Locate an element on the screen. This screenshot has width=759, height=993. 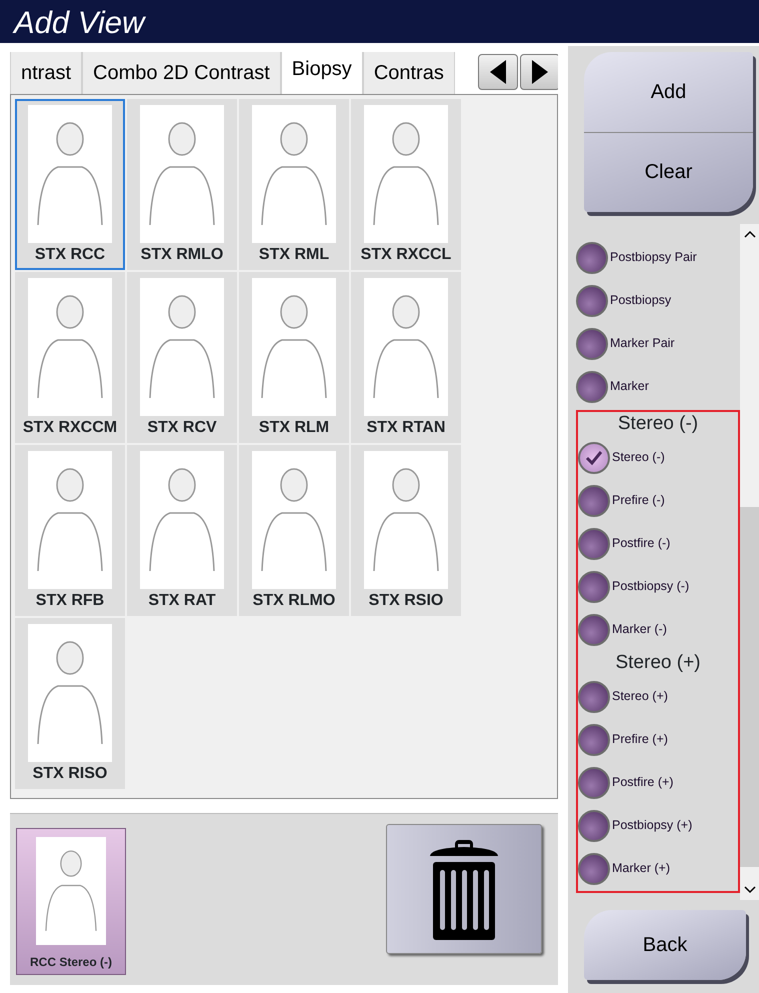
trash-icon is located at coordinates (464, 889).